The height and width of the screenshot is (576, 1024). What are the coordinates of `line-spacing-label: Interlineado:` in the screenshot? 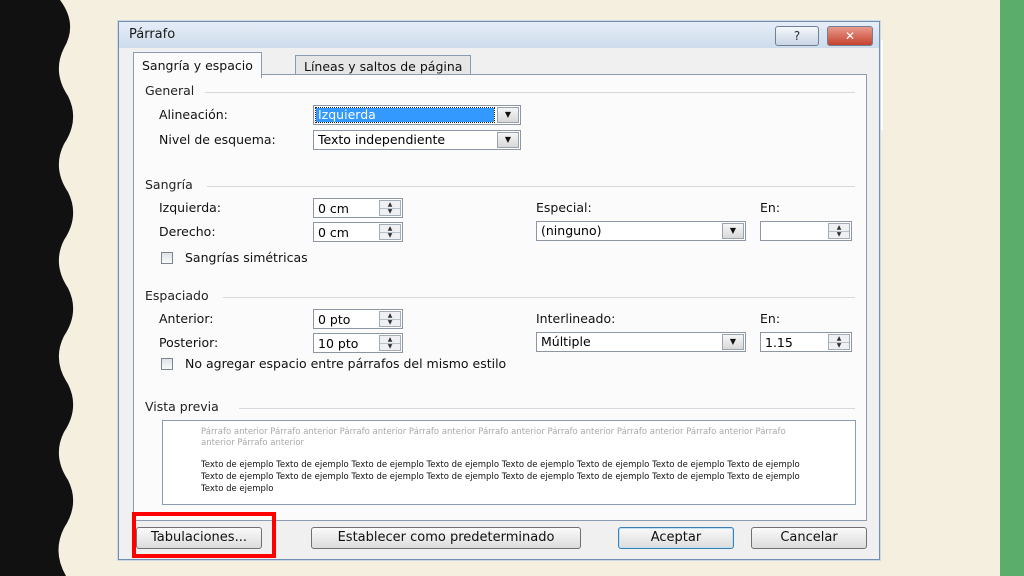 It's located at (576, 318).